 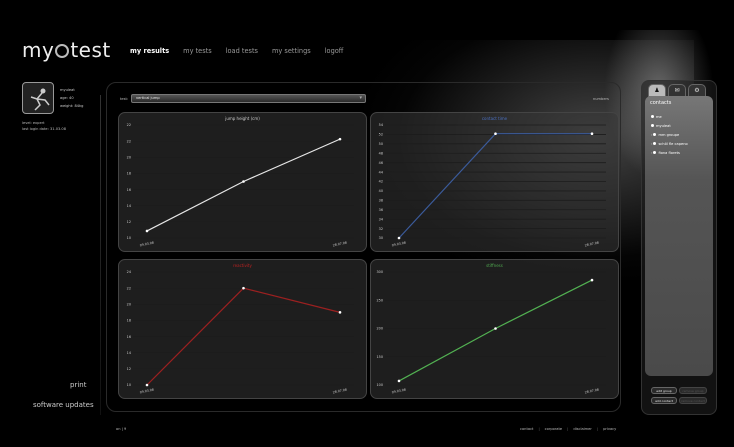 What do you see at coordinates (553, 429) in the screenshot?
I see `footer-corporate: corporate` at bounding box center [553, 429].